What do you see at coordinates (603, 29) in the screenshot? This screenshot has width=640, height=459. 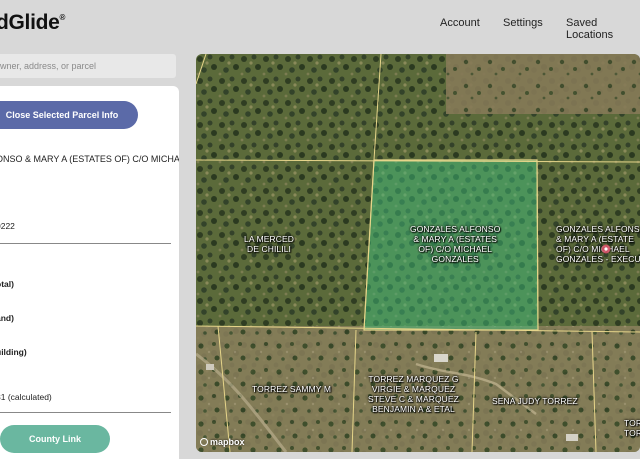 I see `nav-saved-locations: Saved Locations` at bounding box center [603, 29].